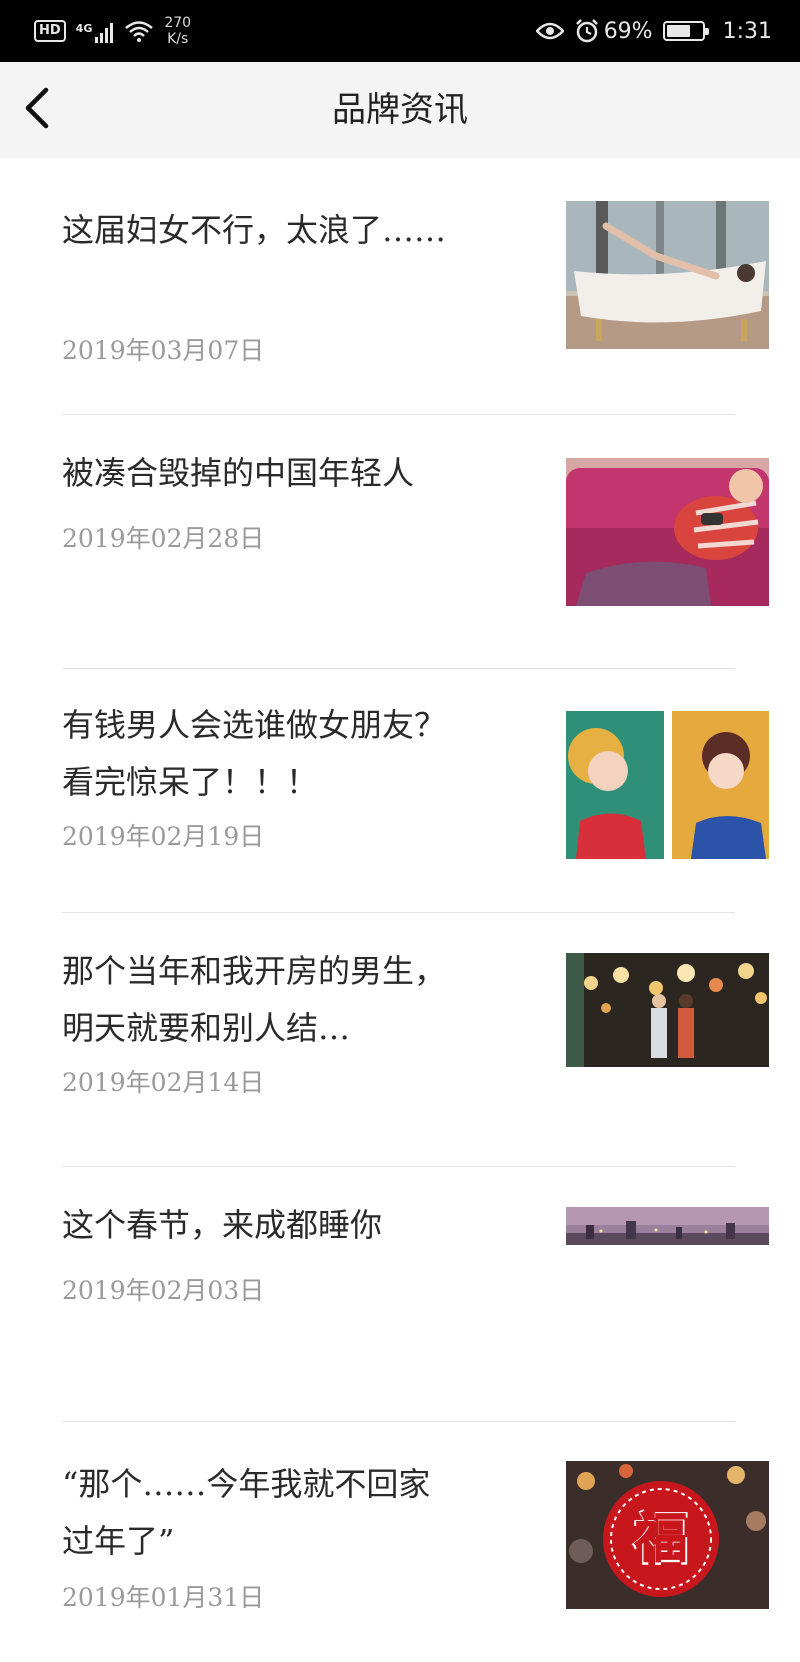 The image size is (800, 1662). I want to click on signal-bars-icon, so click(104, 33).